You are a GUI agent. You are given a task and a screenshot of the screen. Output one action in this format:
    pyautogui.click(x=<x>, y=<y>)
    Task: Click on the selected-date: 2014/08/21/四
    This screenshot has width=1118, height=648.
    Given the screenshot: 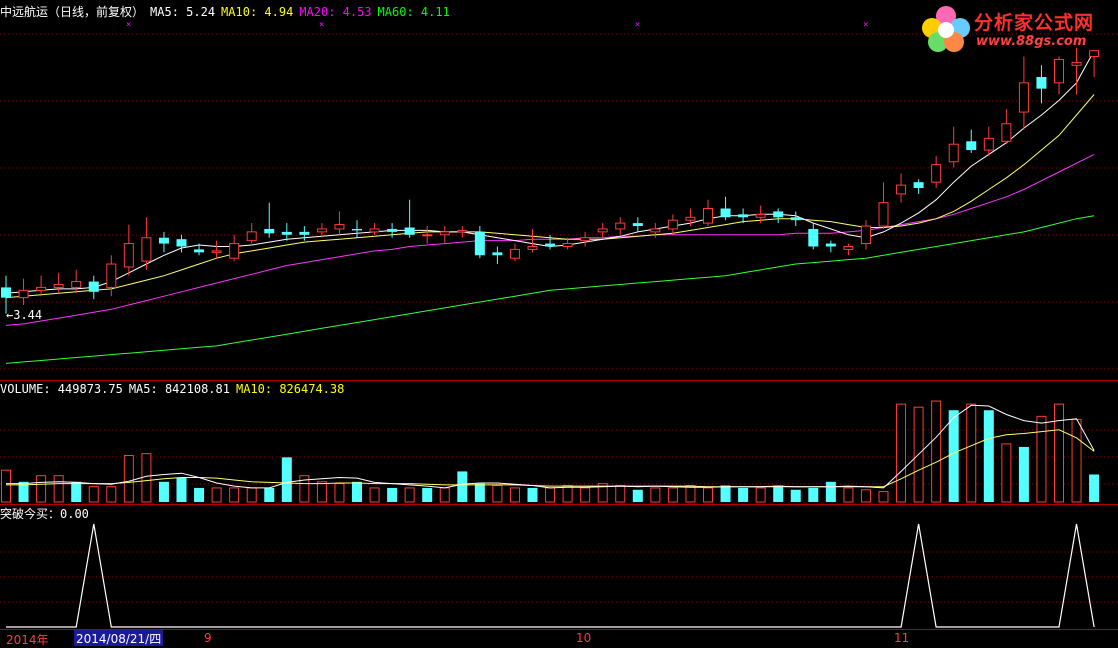 What is the action you would take?
    pyautogui.click(x=119, y=638)
    